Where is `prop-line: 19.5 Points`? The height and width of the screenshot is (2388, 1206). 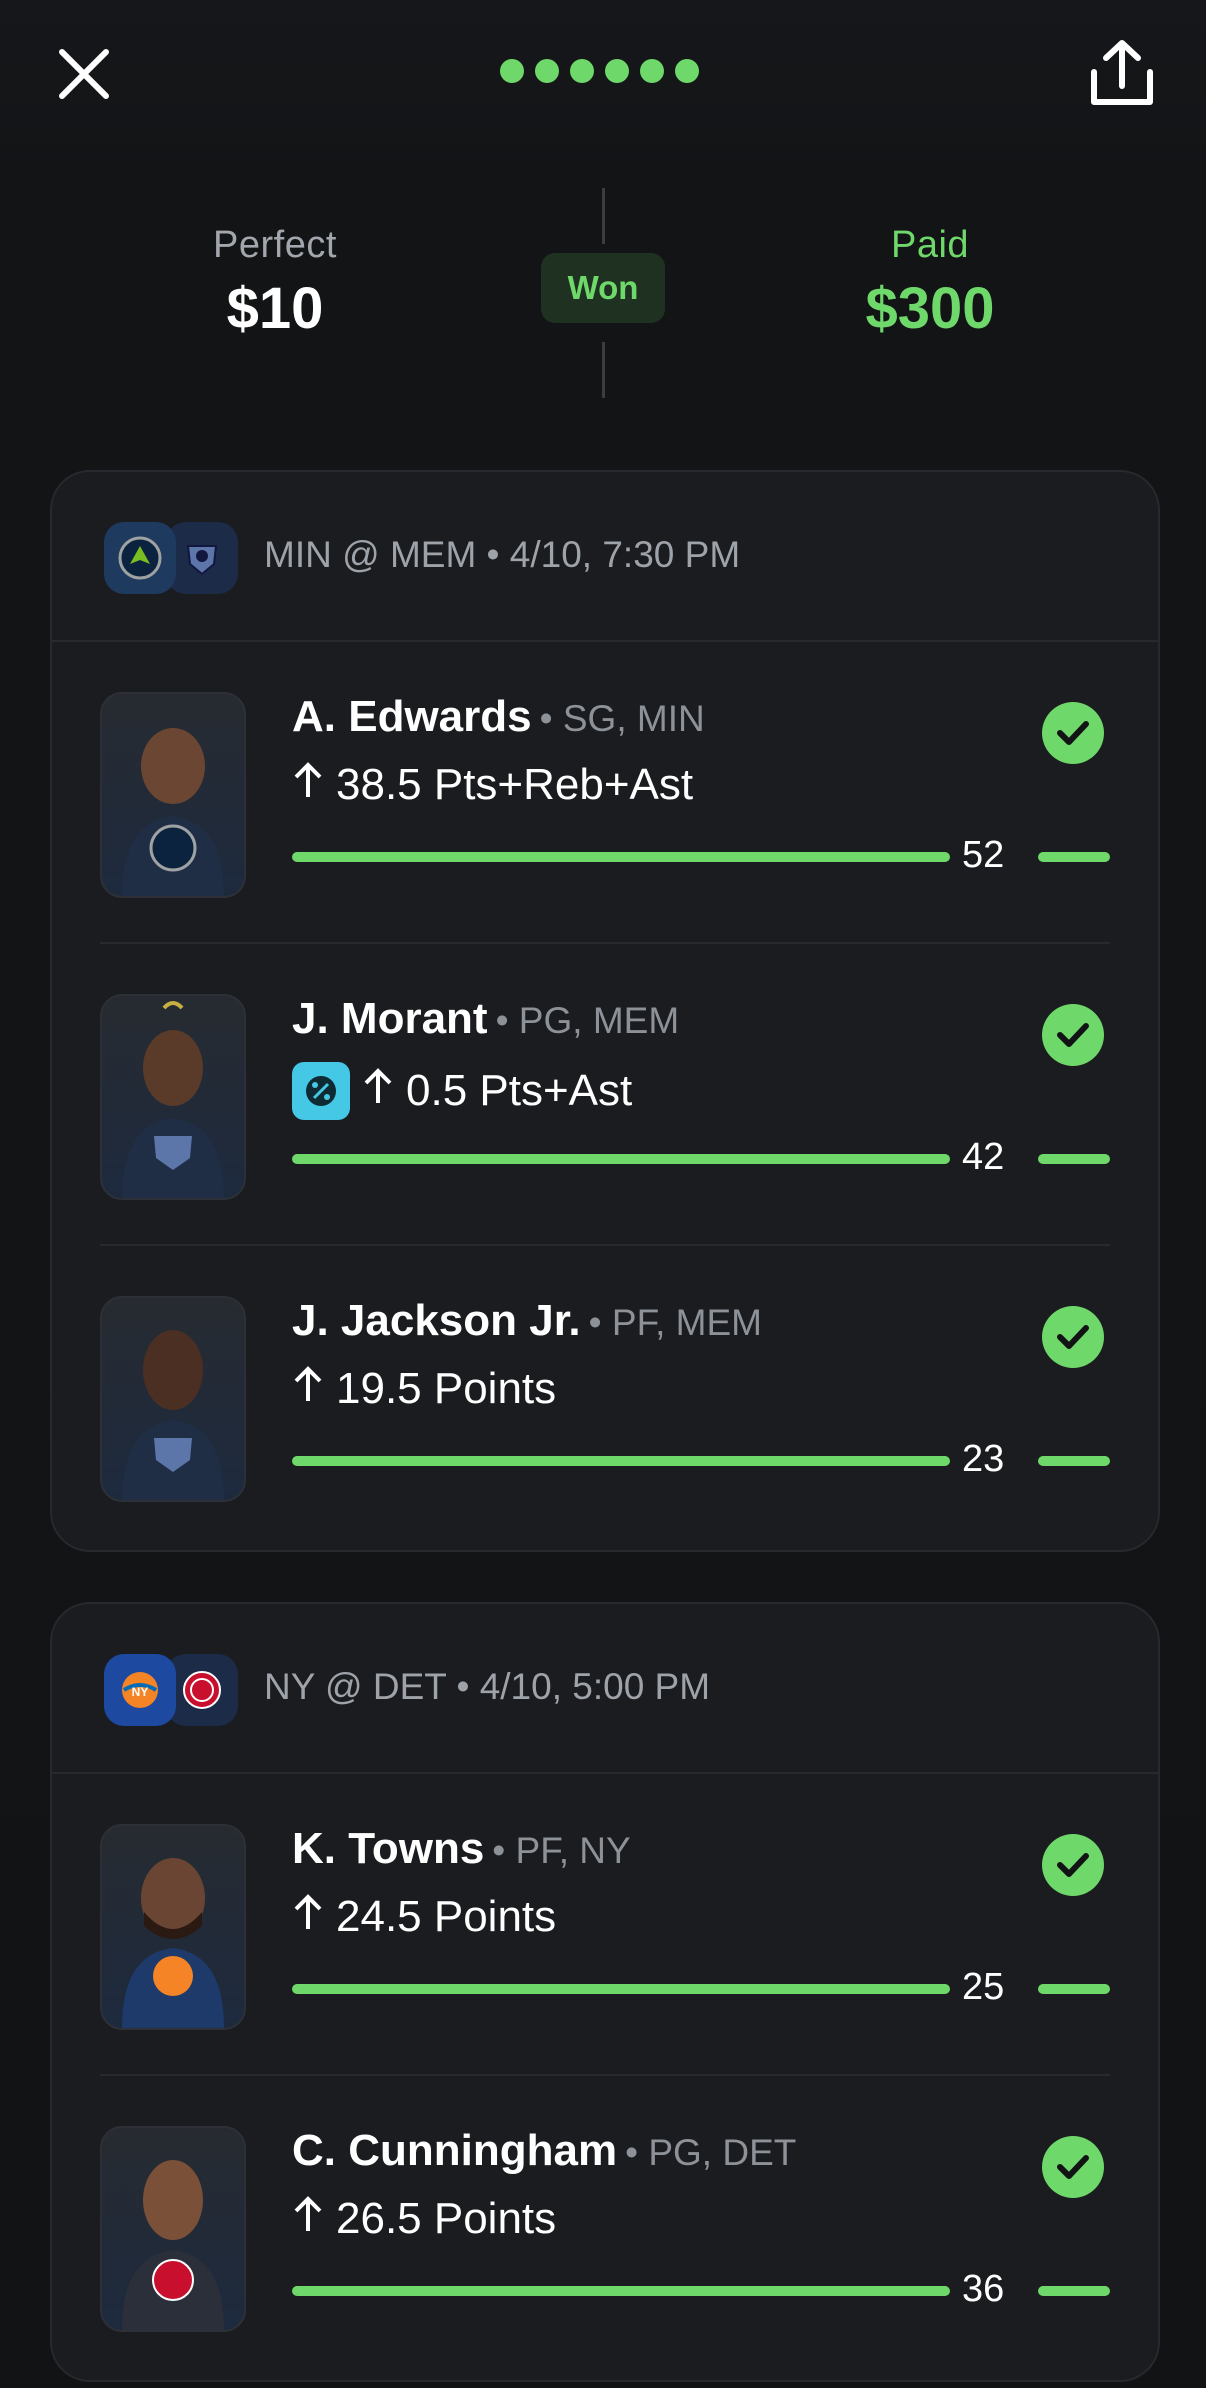
prop-line: 19.5 Points is located at coordinates (424, 1389).